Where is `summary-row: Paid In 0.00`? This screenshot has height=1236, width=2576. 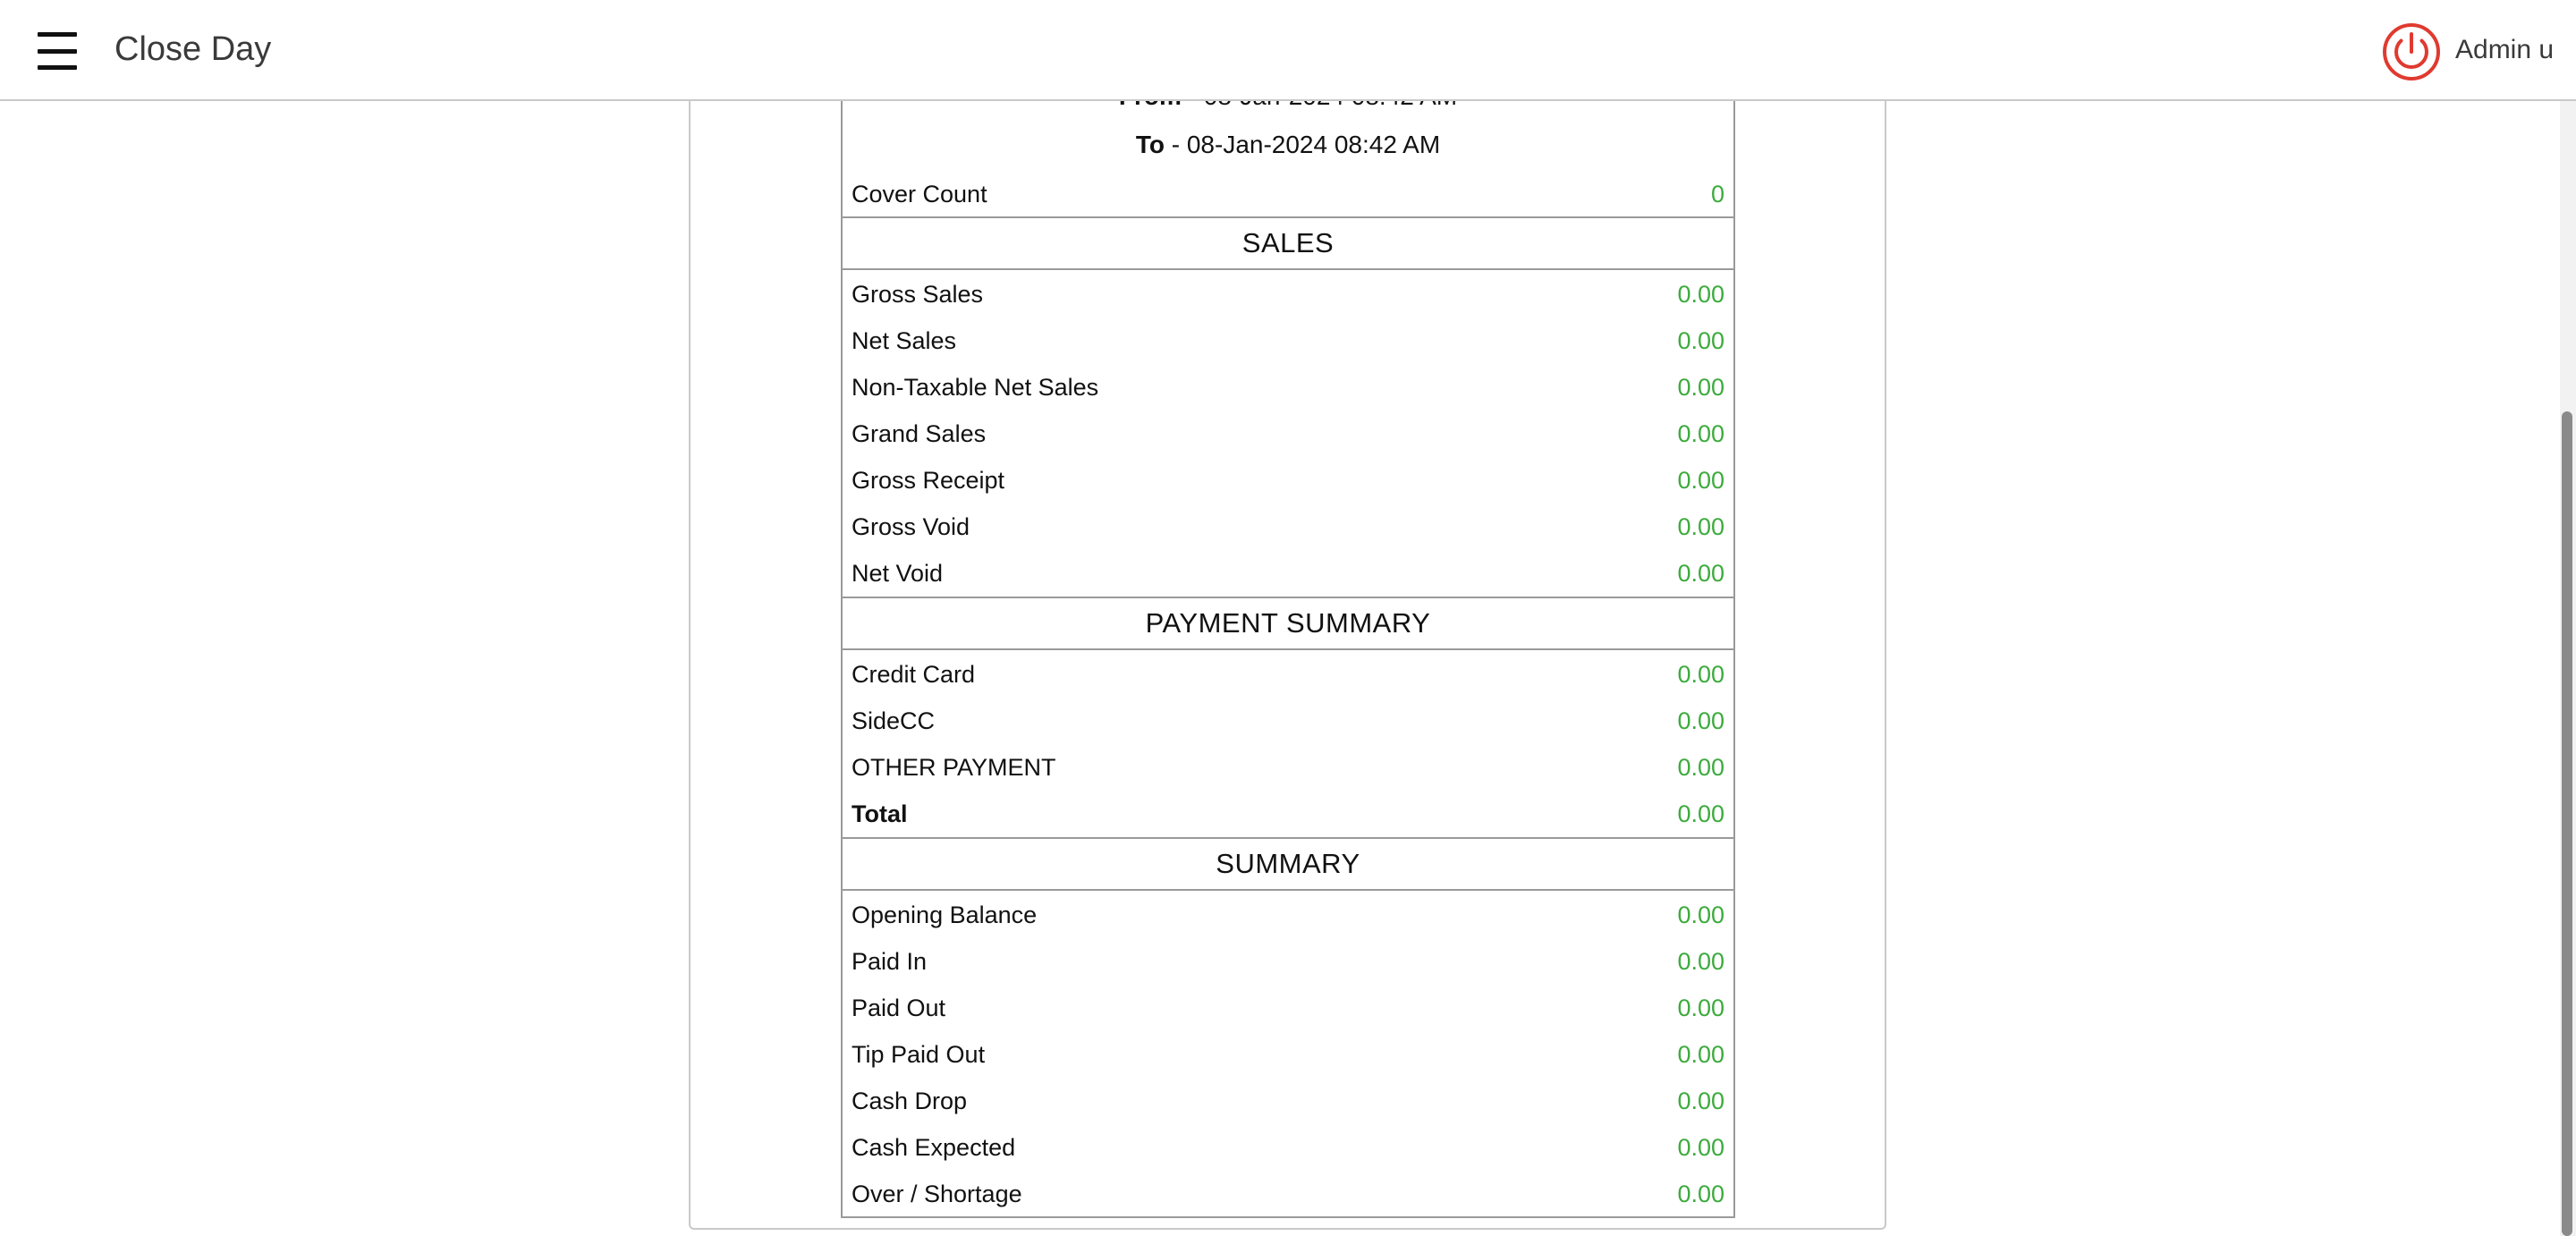 summary-row: Paid In 0.00 is located at coordinates (1288, 961).